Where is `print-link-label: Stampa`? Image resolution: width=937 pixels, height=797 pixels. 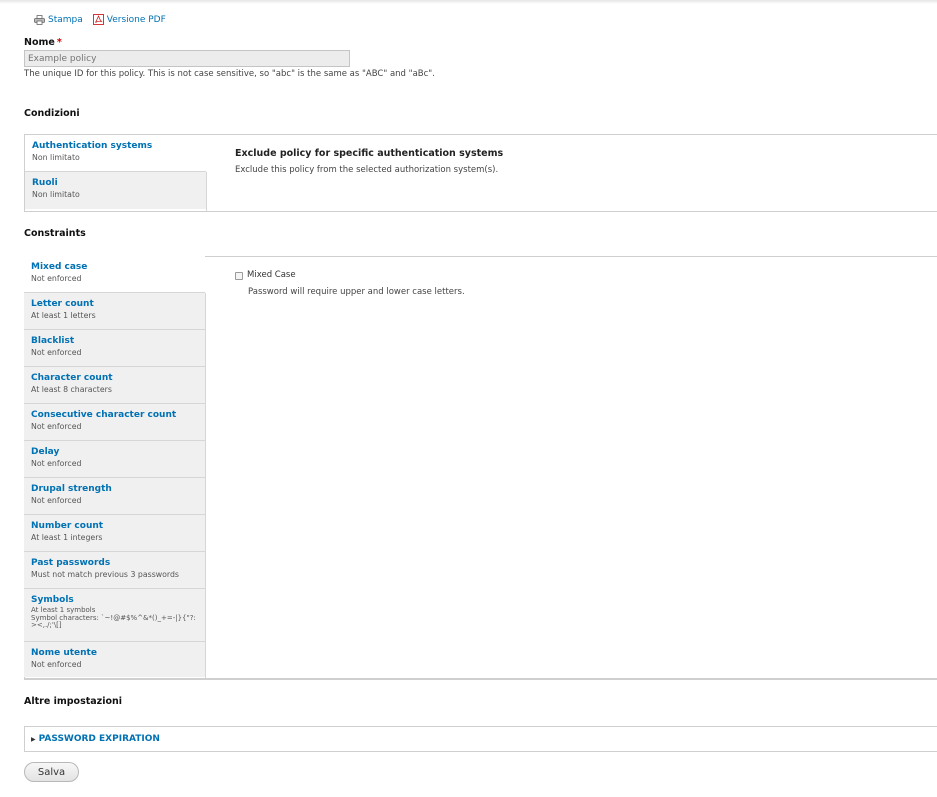
print-link-label: Stampa is located at coordinates (65, 19).